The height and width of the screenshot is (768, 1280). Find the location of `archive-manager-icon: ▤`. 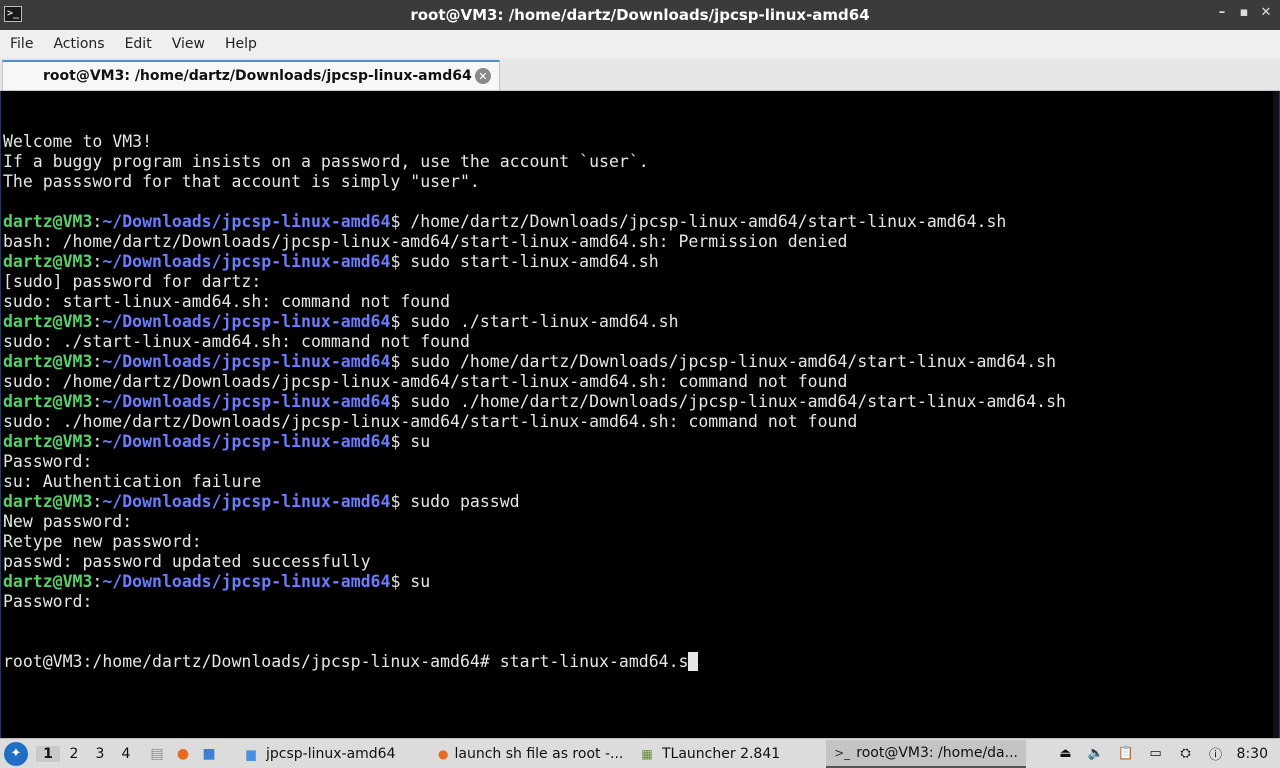

archive-manager-icon: ▤ is located at coordinates (157, 754).